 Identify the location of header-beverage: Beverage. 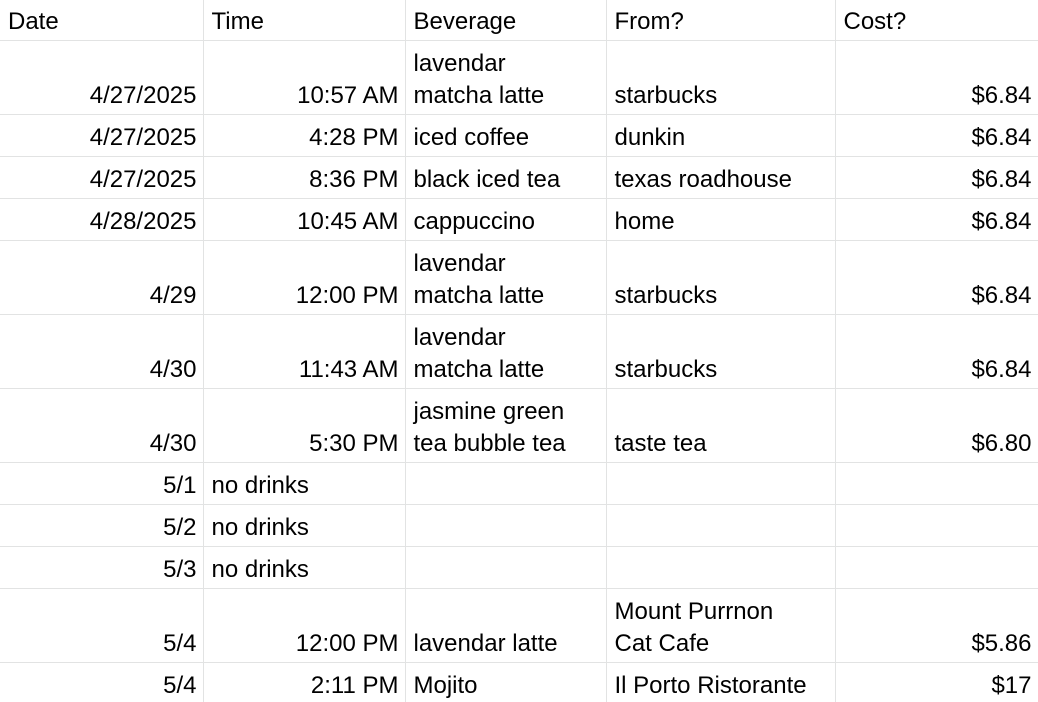
(505, 20).